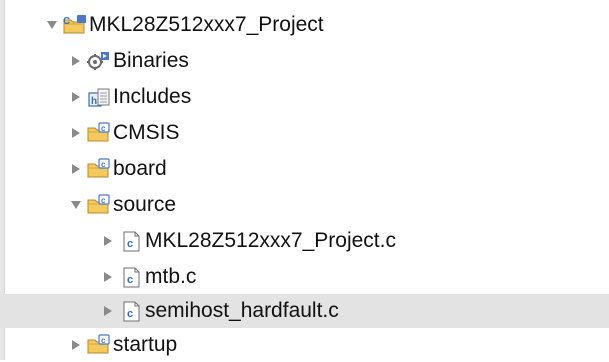 Image resolution: width=609 pixels, height=362 pixels. I want to click on tree-item-label: MKL28Z512xxx7_Project.c, so click(270, 240).